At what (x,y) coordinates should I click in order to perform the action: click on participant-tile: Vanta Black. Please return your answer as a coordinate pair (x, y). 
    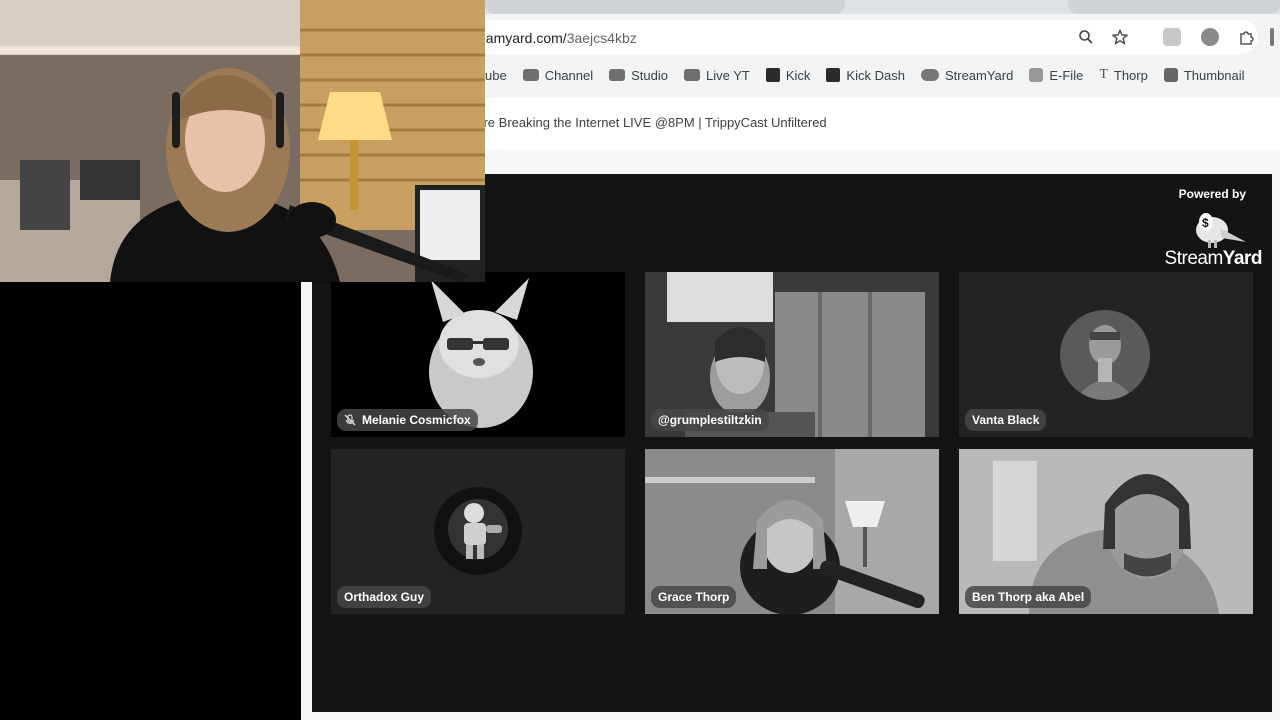
    Looking at the image, I should click on (1106, 354).